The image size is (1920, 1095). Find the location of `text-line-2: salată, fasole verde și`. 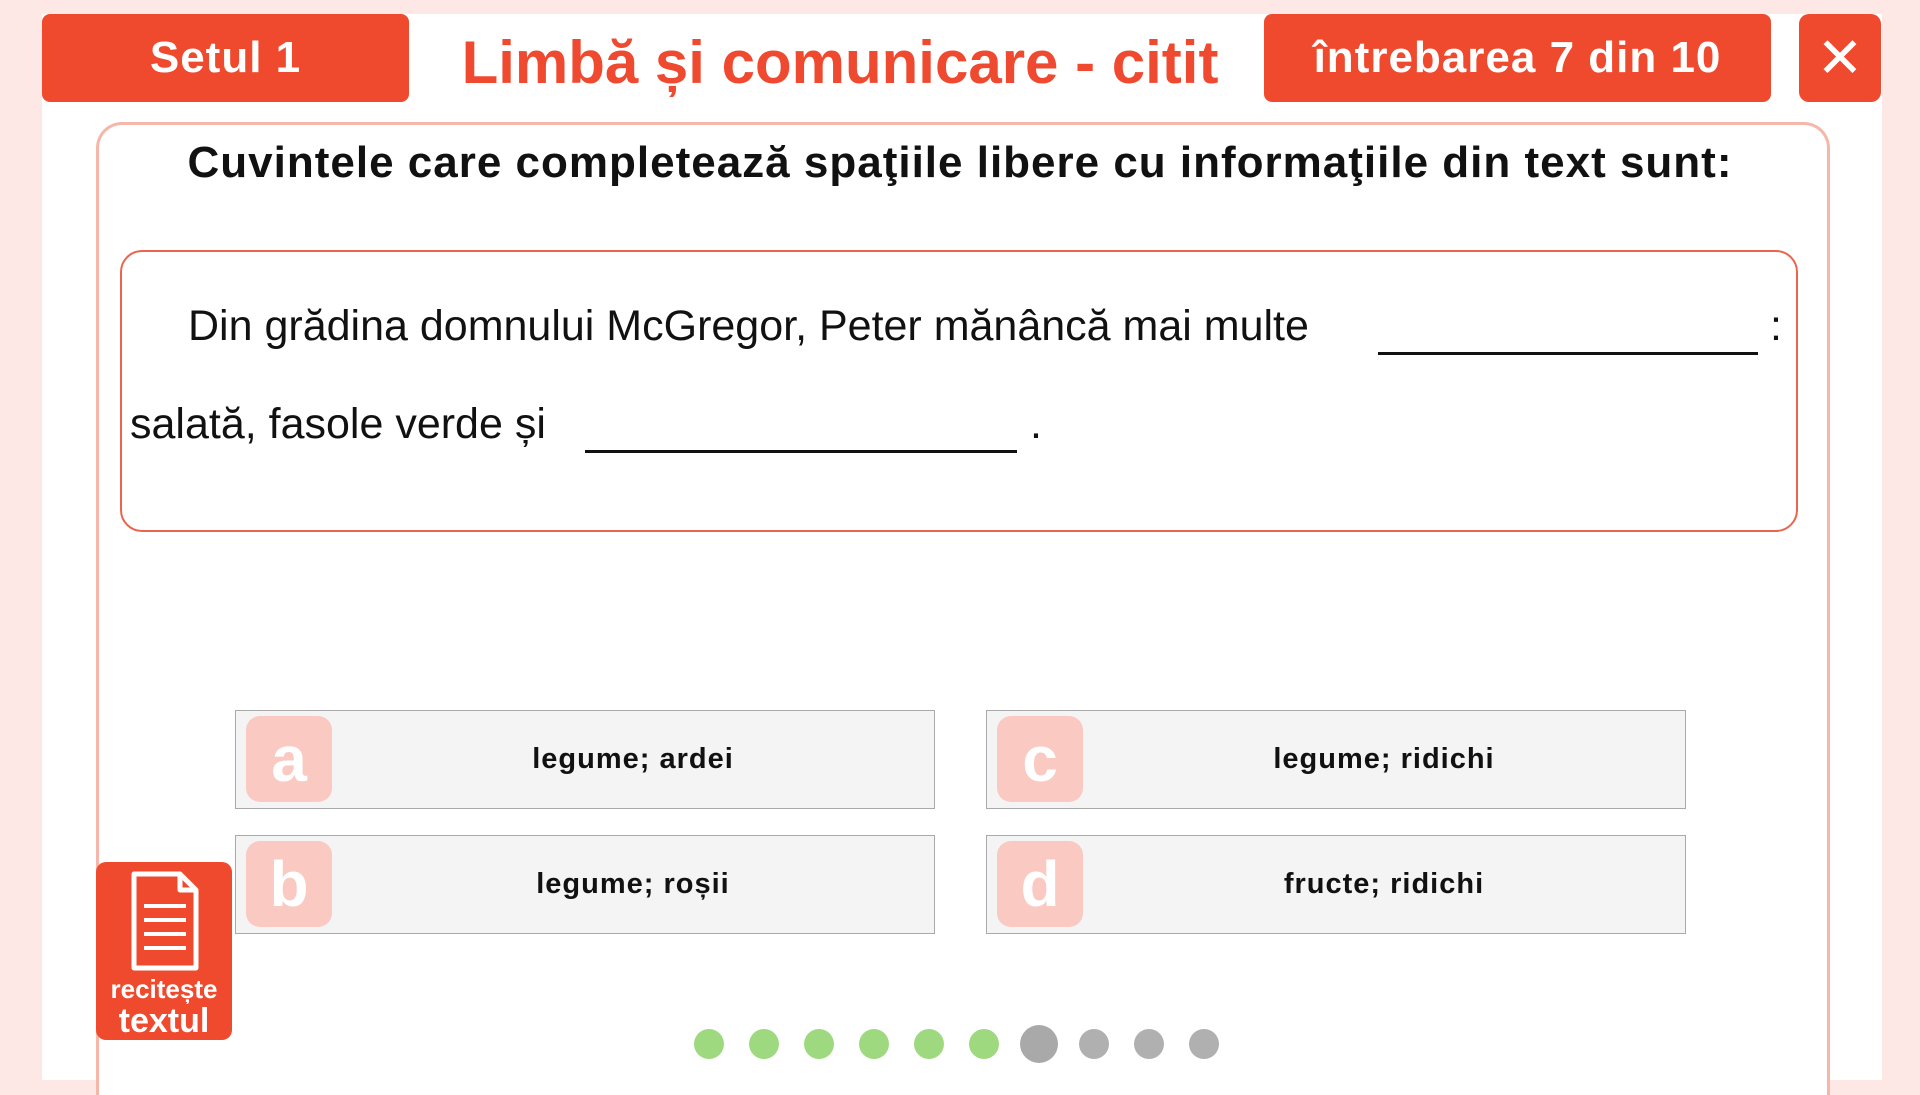

text-line-2: salată, fasole verde și is located at coordinates (338, 424).